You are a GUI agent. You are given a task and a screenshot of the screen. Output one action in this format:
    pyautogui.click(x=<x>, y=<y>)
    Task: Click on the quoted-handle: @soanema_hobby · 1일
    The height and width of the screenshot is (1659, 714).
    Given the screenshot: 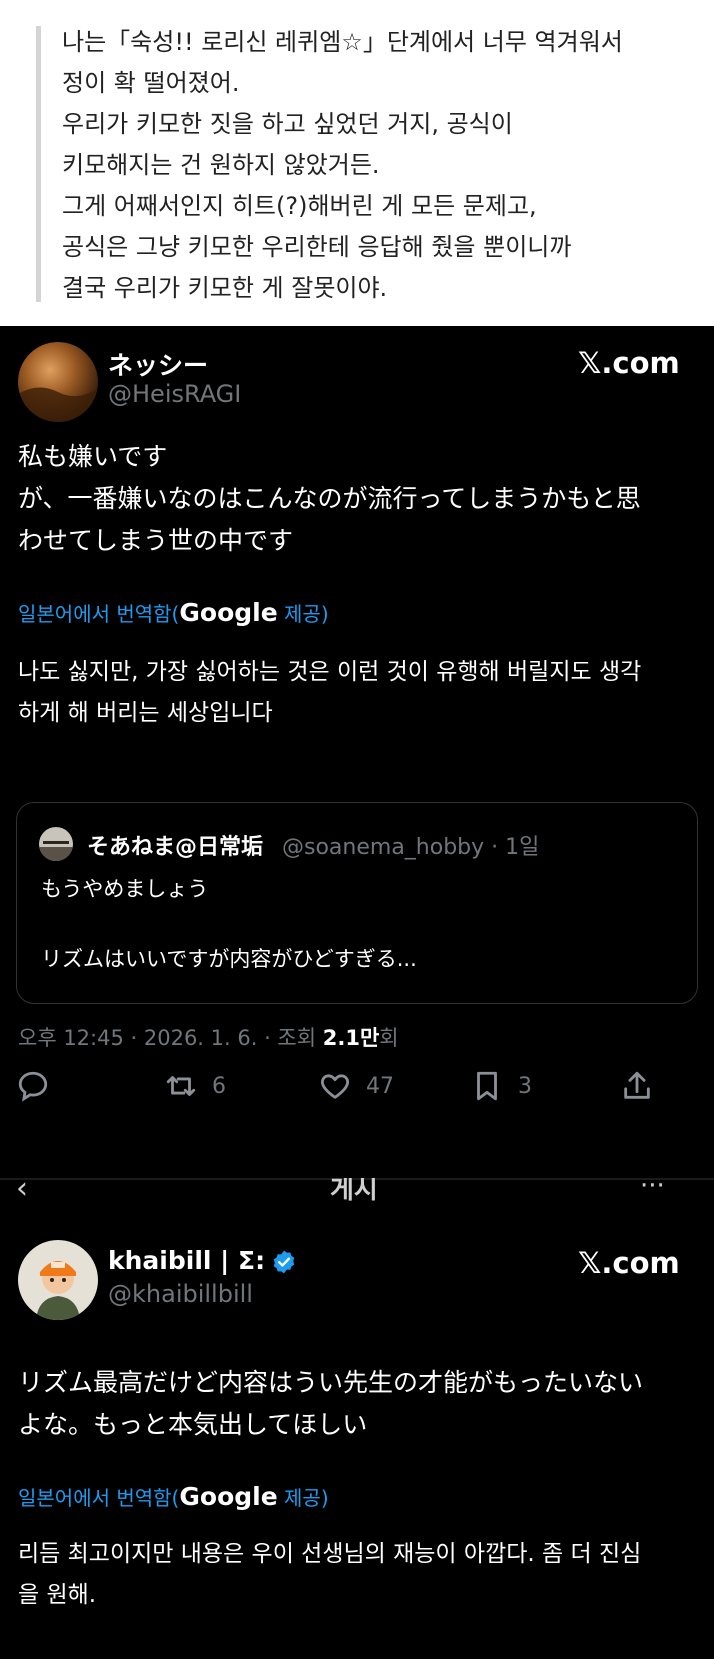 What is the action you would take?
    pyautogui.click(x=411, y=847)
    